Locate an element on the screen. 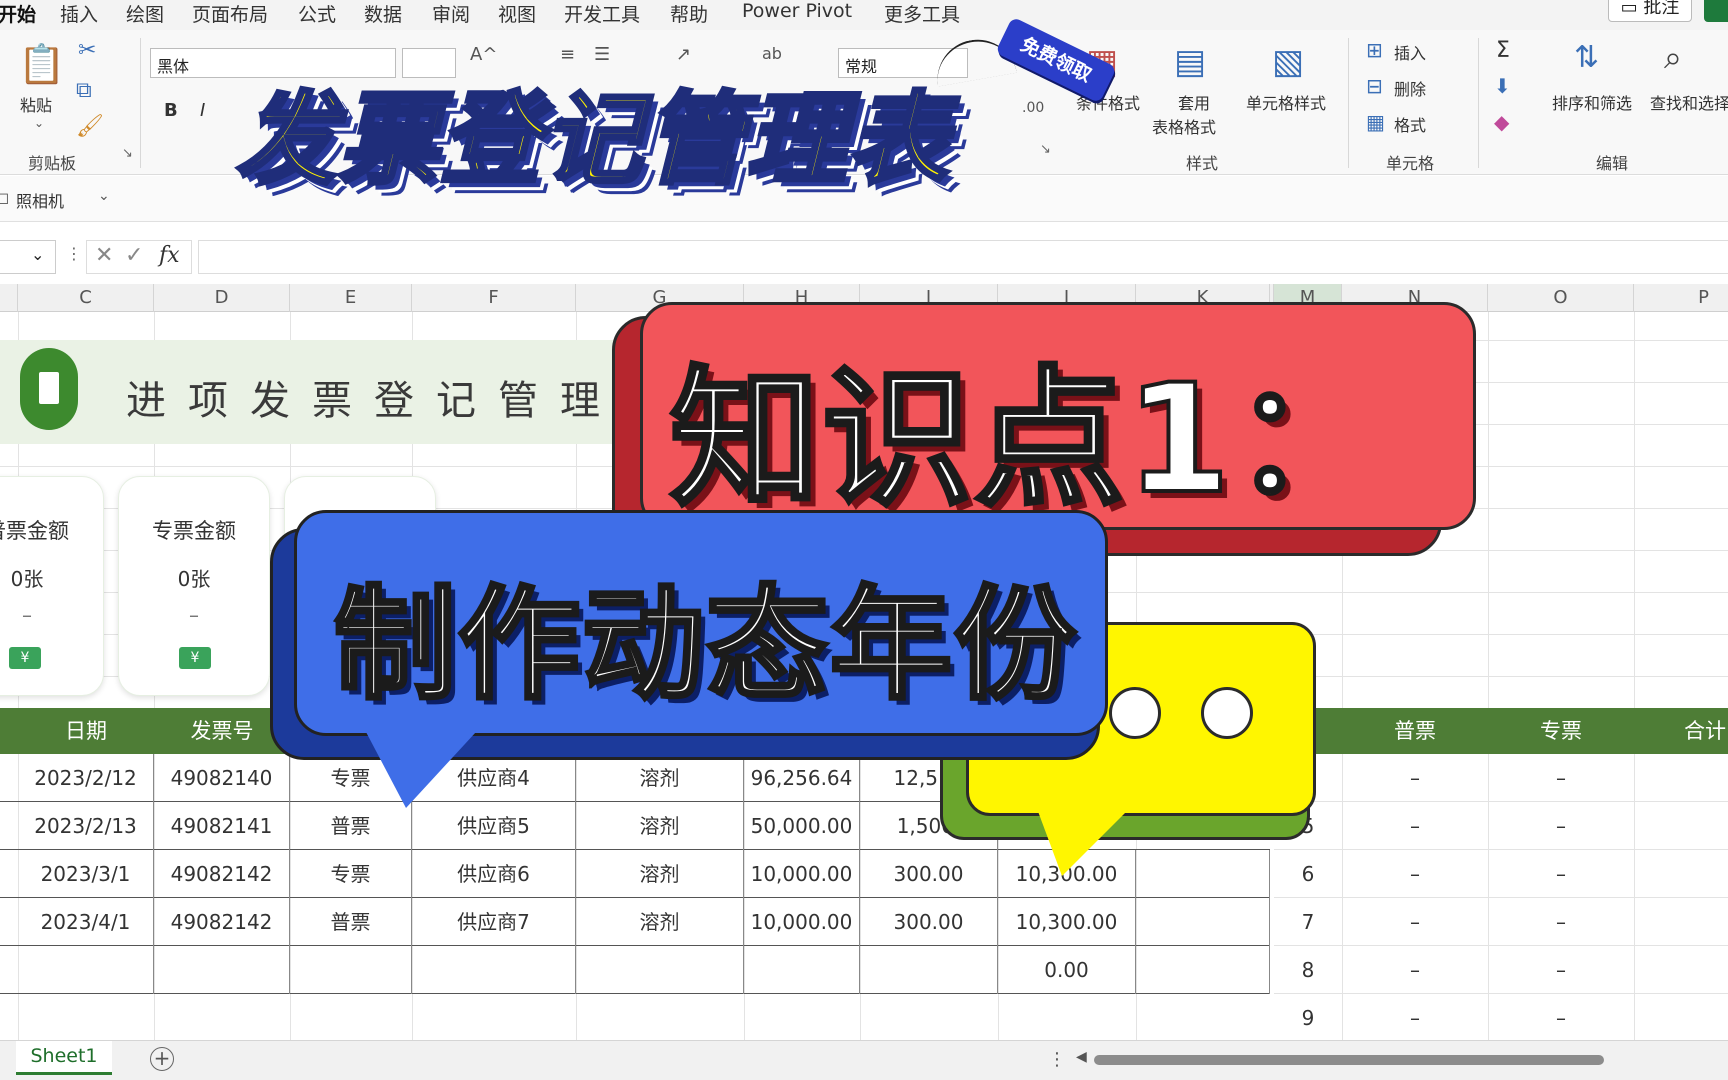 This screenshot has height=1080, width=1728. column-header: E is located at coordinates (351, 298).